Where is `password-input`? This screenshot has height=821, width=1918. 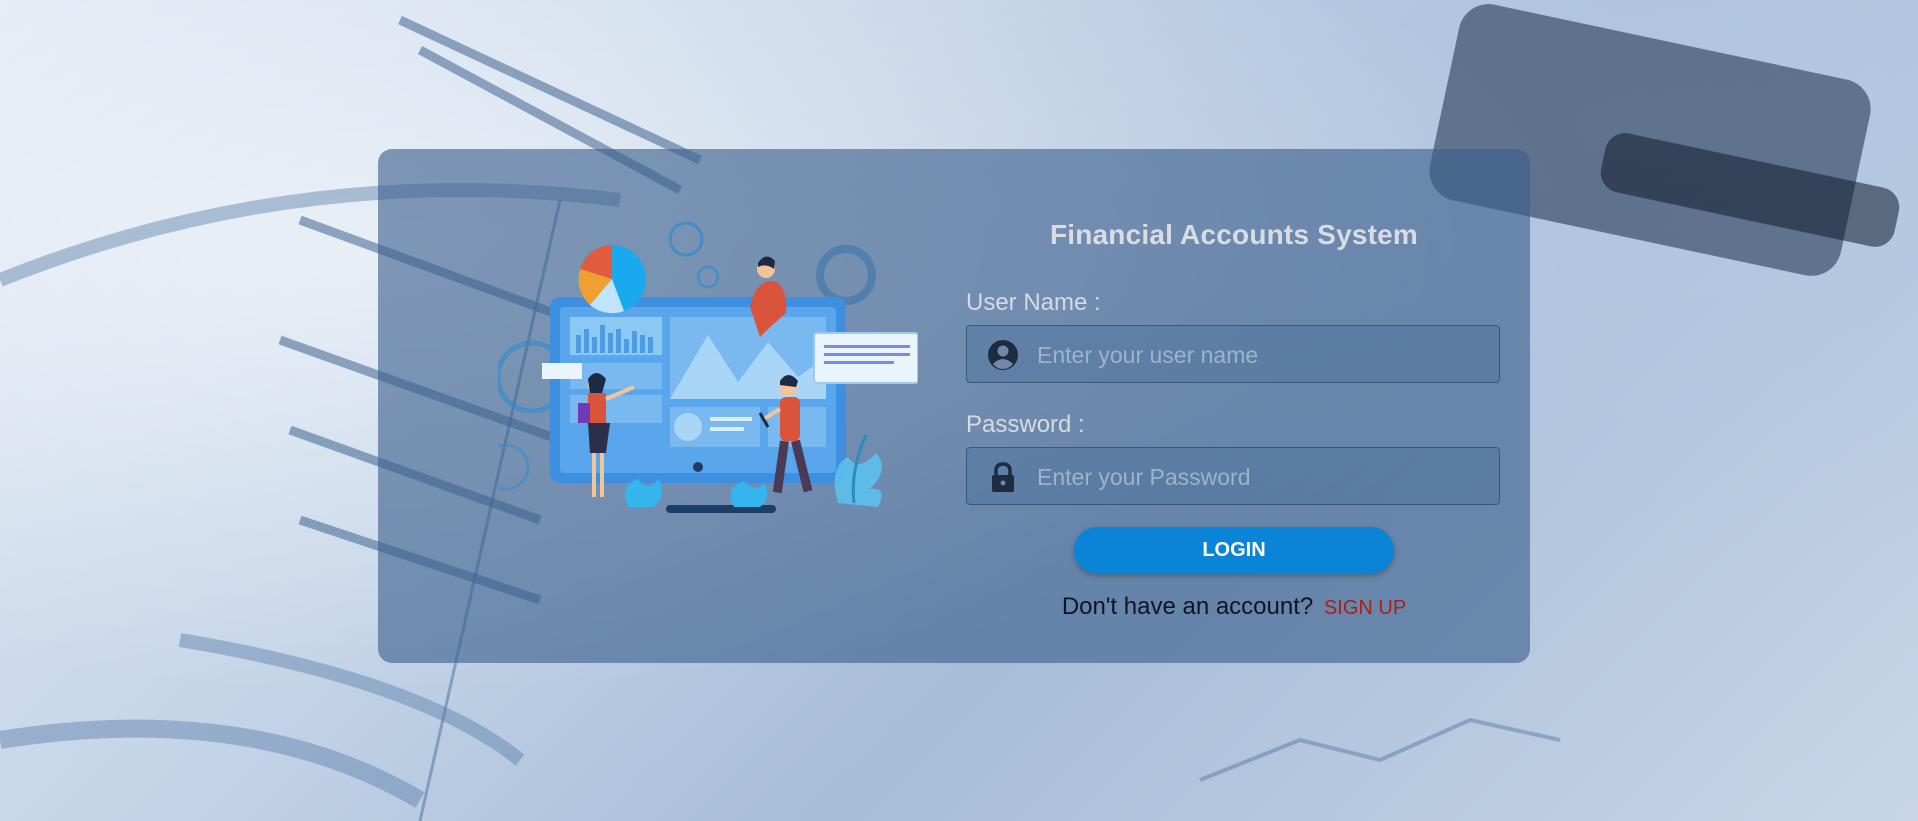 password-input is located at coordinates (1262, 477).